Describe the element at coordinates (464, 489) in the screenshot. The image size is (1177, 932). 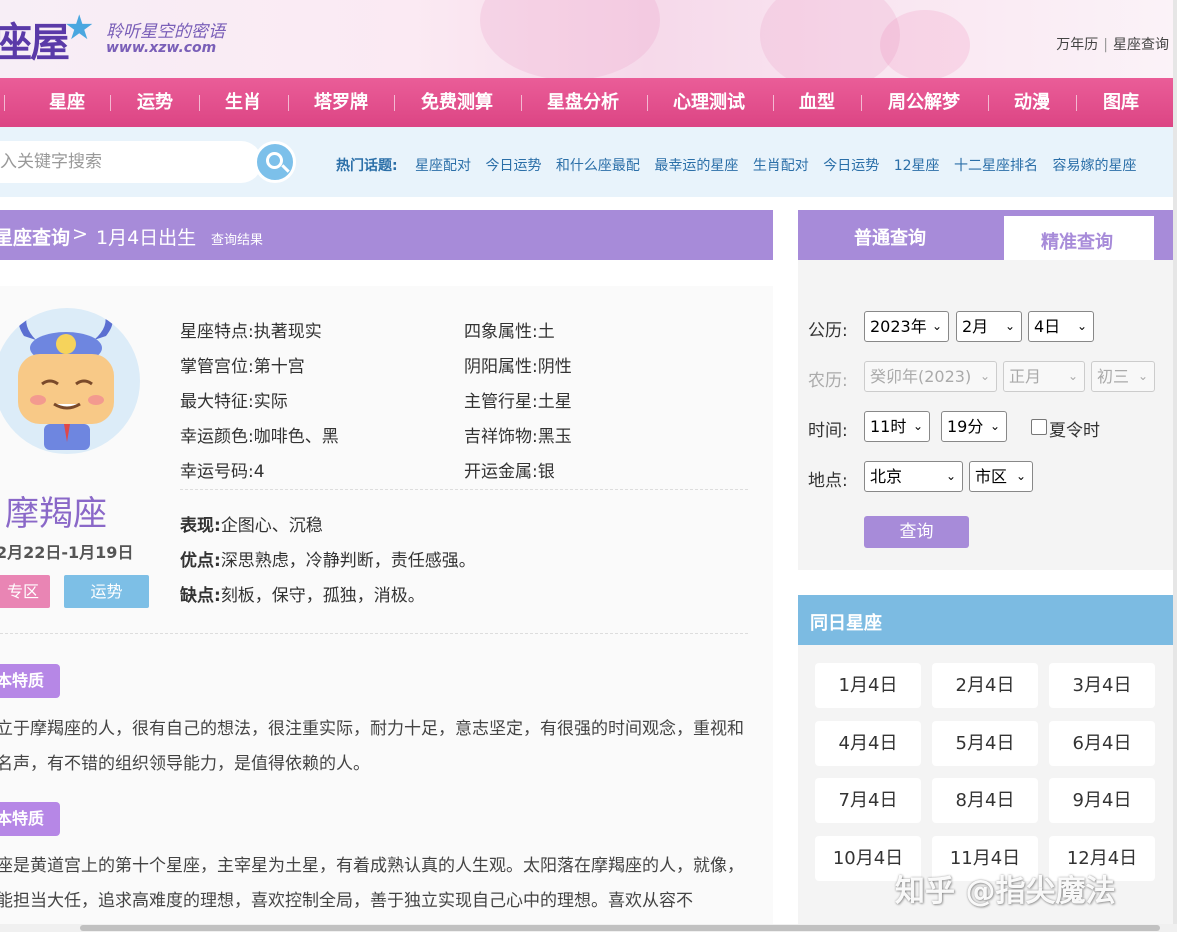
I see `divider` at that location.